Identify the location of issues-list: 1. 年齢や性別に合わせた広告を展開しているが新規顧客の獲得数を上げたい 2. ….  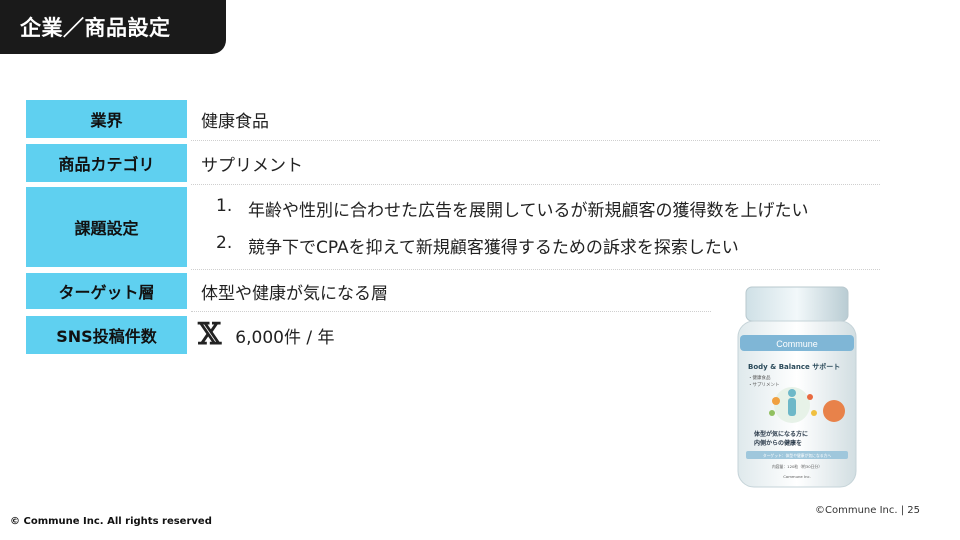
(512, 227).